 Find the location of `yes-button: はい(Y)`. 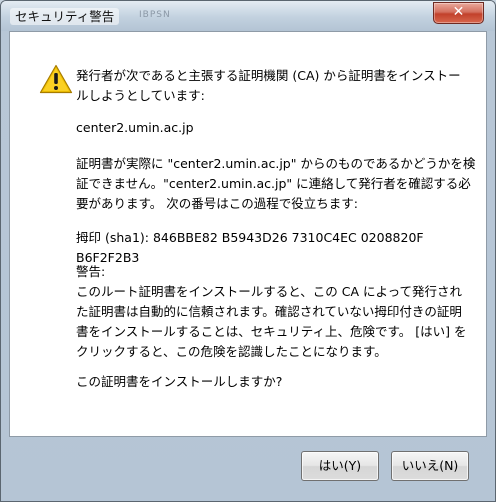

yes-button: はい(Y) is located at coordinates (340, 466).